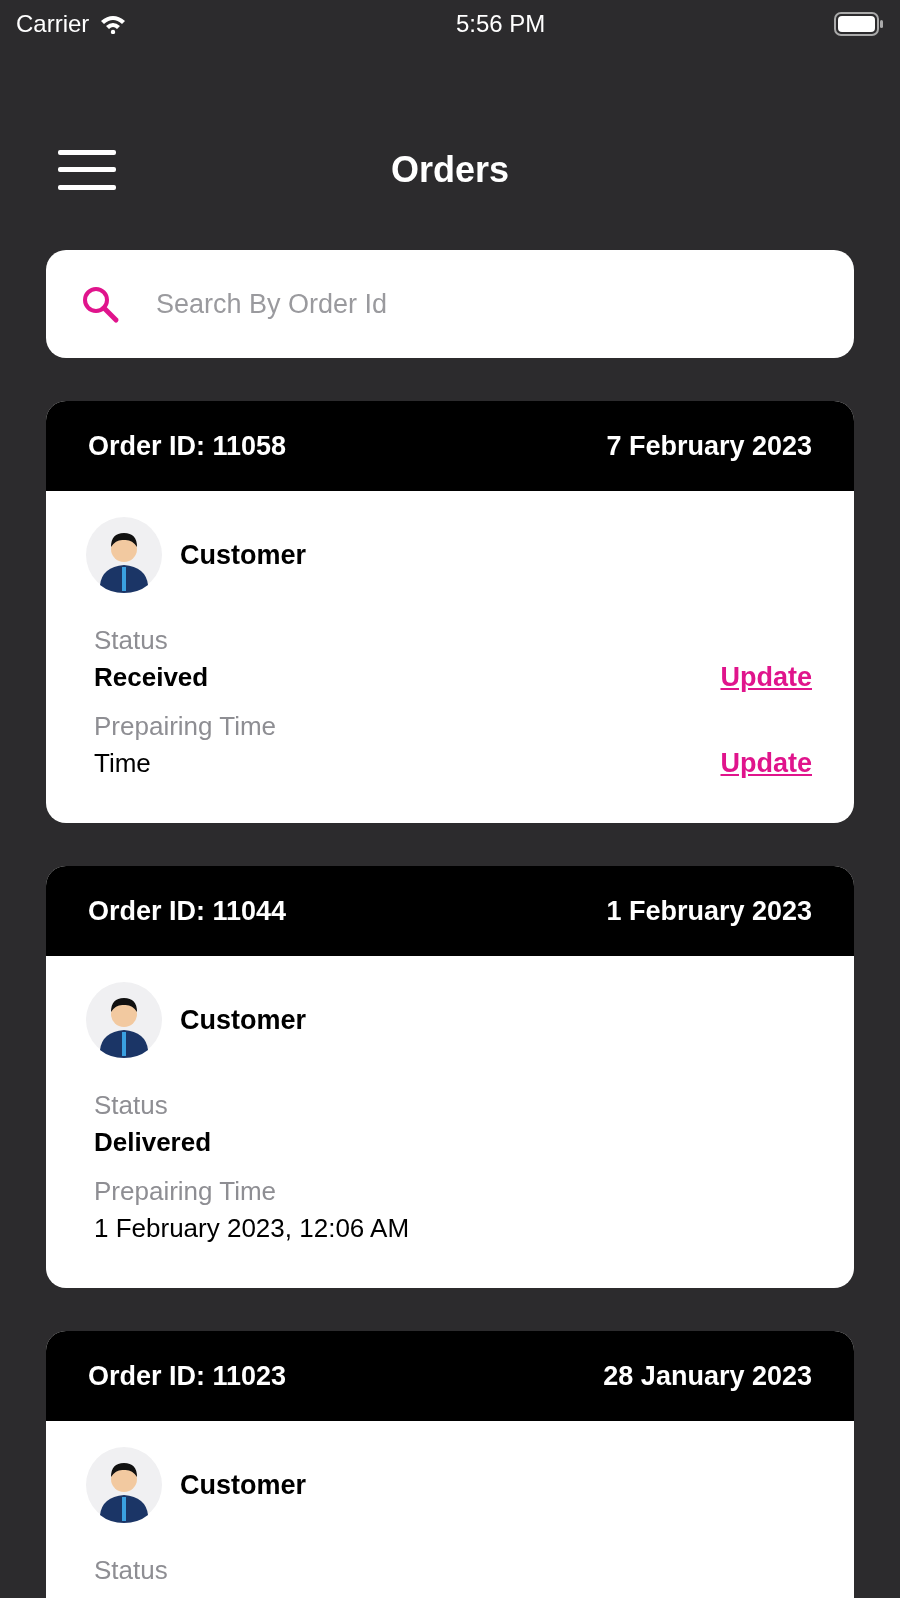 This screenshot has height=1598, width=900. Describe the element at coordinates (153, 1142) in the screenshot. I see `status-value: Delivered` at that location.